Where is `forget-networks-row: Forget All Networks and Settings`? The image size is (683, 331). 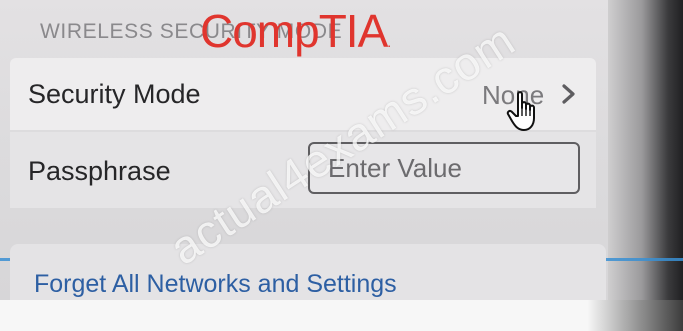 forget-networks-row: Forget All Networks and Settings is located at coordinates (308, 272).